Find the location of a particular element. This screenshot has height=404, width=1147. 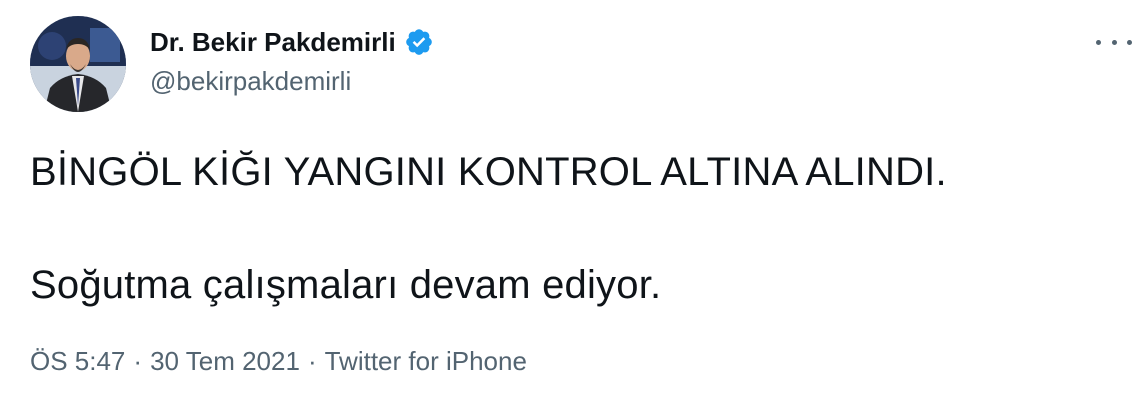

tweet-time: ÖS 5:47 is located at coordinates (77, 361).